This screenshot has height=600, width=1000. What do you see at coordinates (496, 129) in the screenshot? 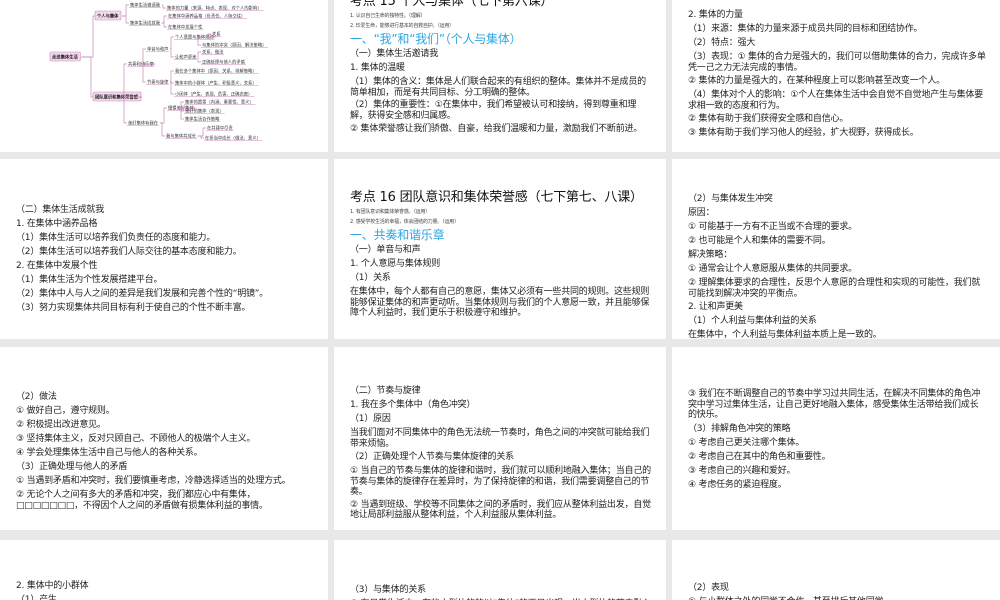
I see `text-line: ② 集体荣誉感让我们骄傲、自豪，给我们温暖和力量，激励我们不断前进。` at bounding box center [496, 129].